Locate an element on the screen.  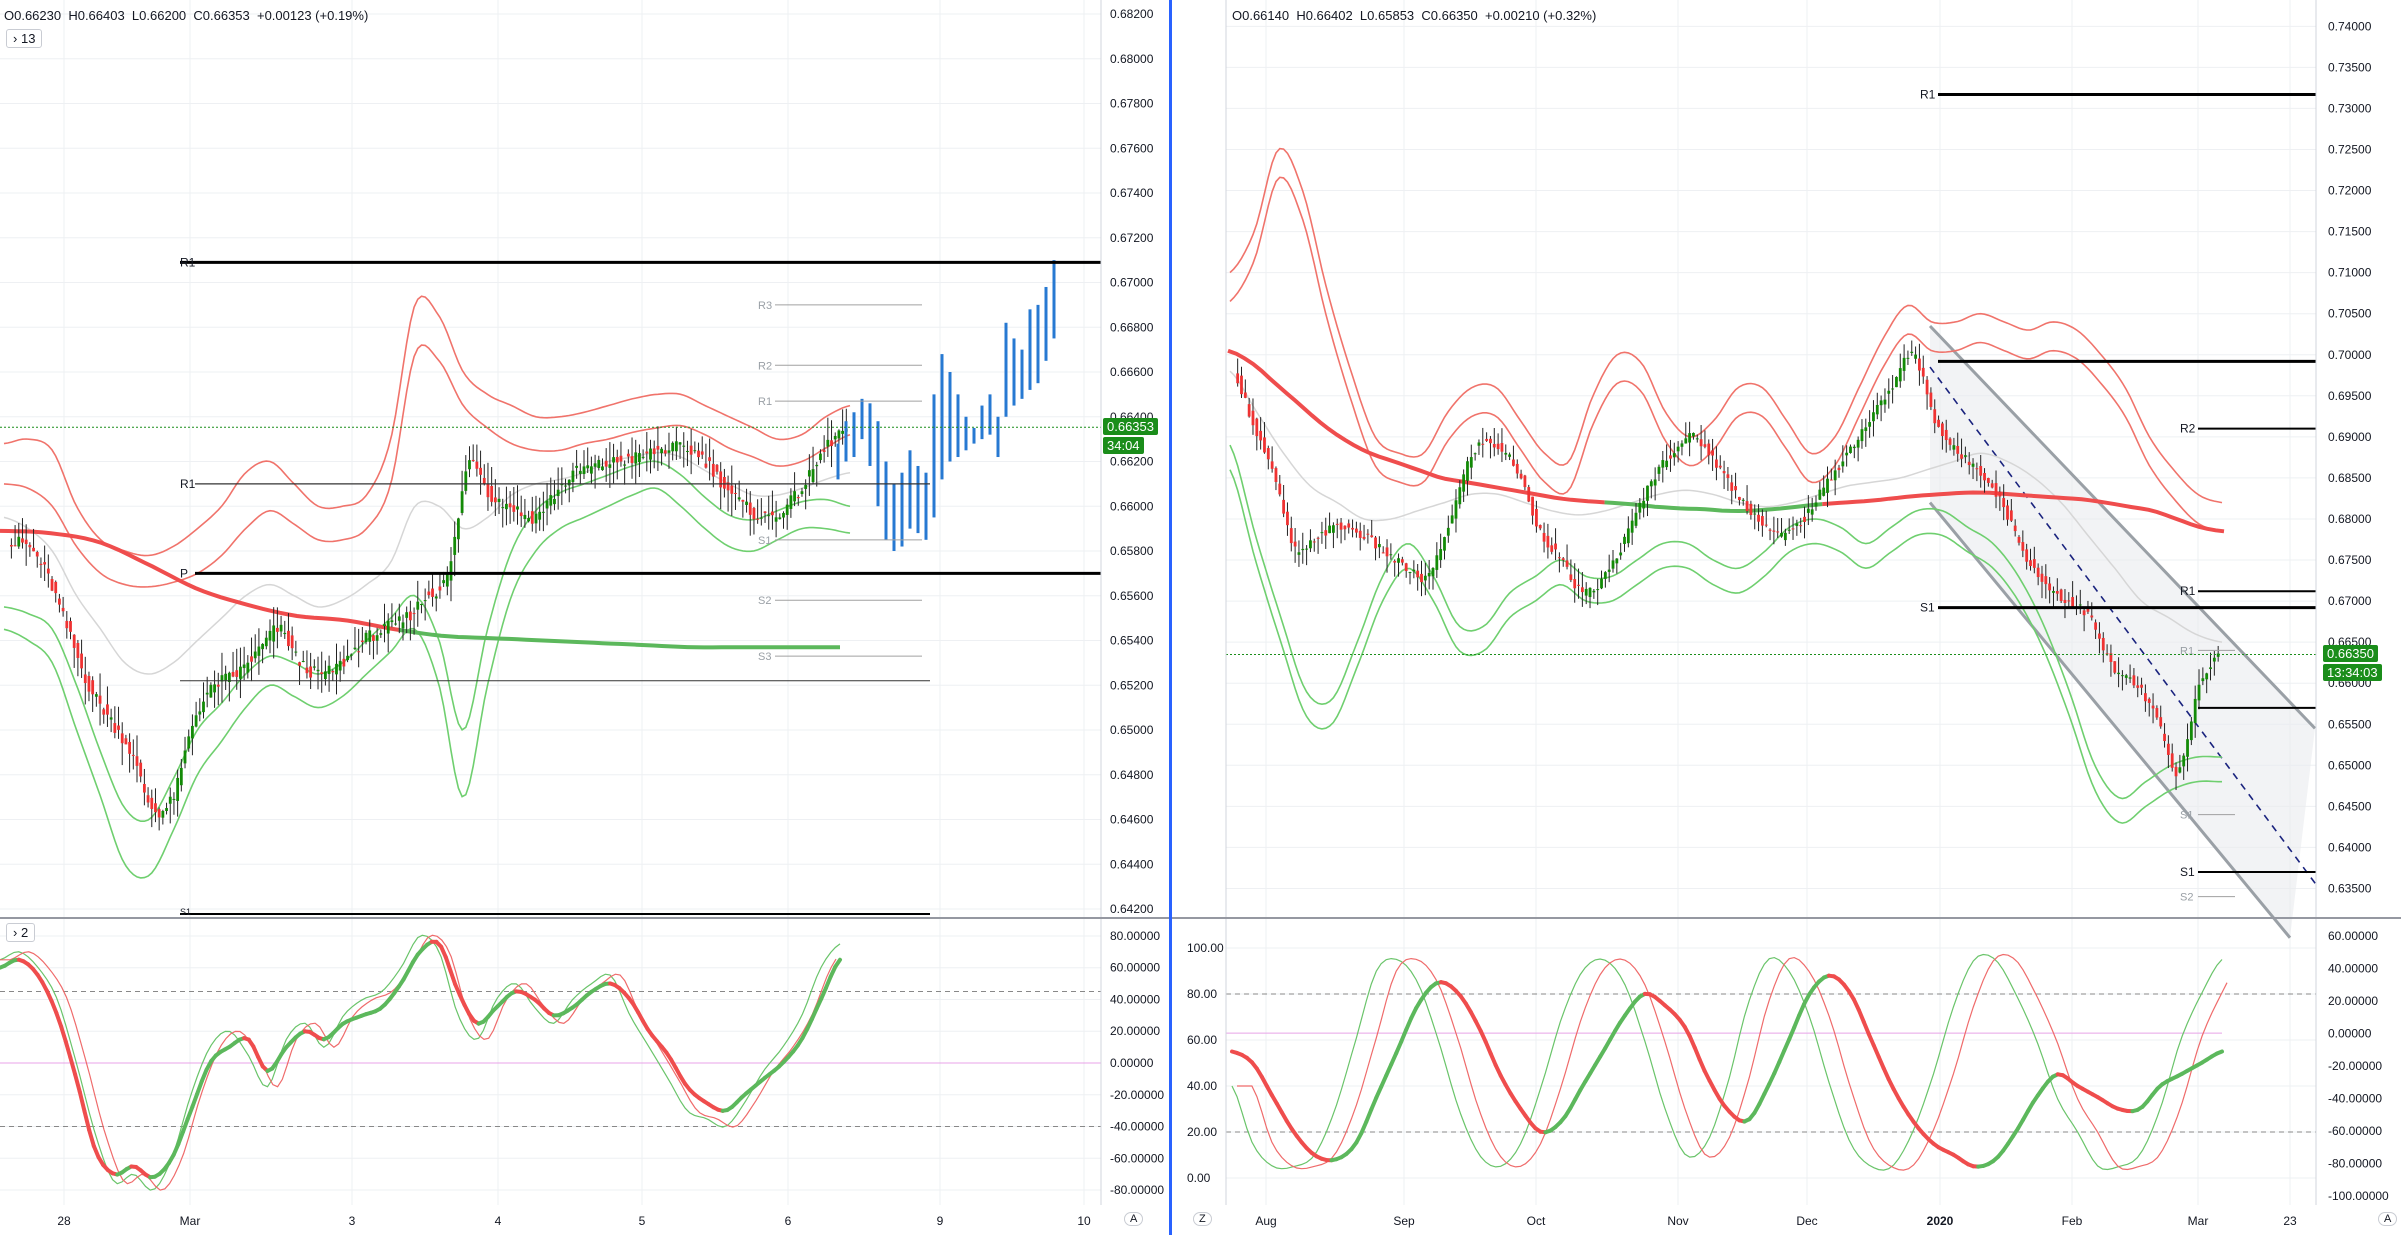
left-y-tick-label: 0.65800 is located at coordinates (1132, 551).